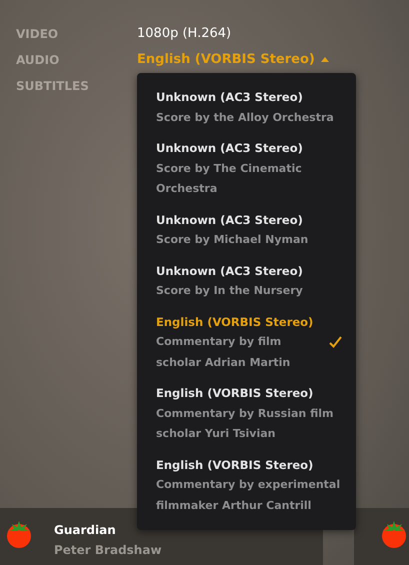  What do you see at coordinates (246, 107) in the screenshot?
I see `audio-option: Unknown (AC3 Stereo) Score by the Alloy Orchestra` at bounding box center [246, 107].